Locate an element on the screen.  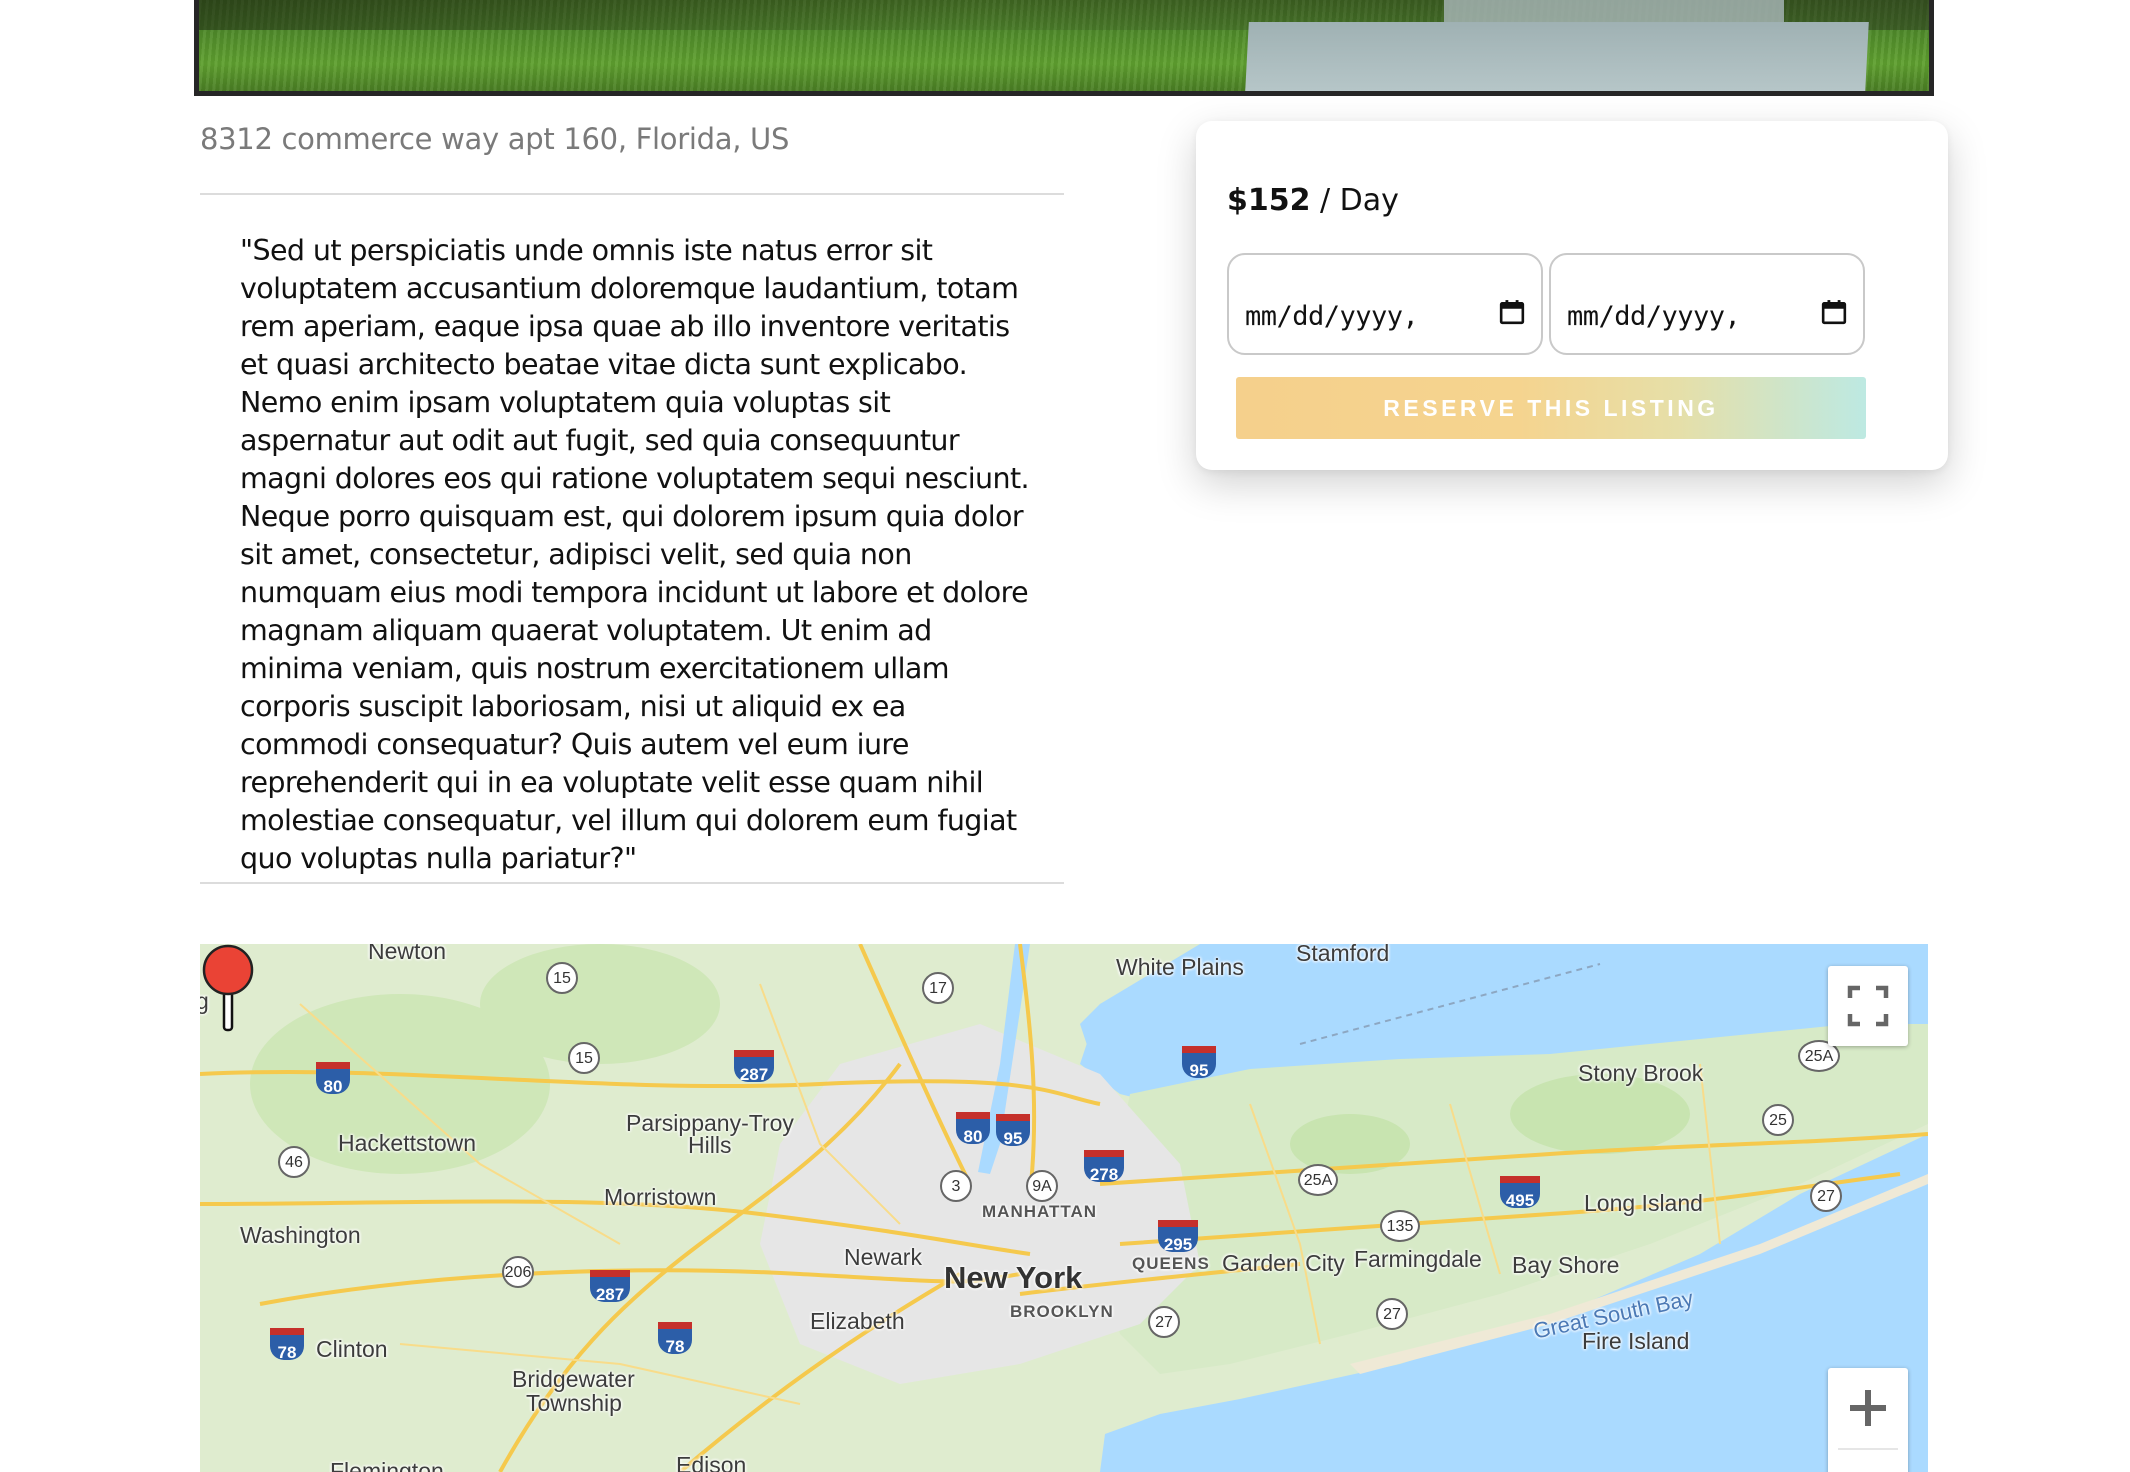
walkway-far is located at coordinates (1614, 11).